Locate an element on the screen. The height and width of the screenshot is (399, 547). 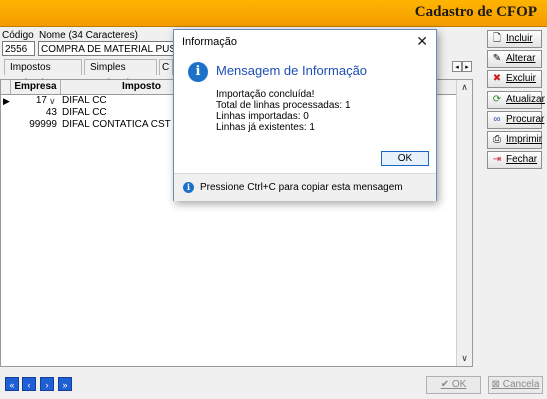
scroll-down-icon: ∨ is located at coordinates (464, 358).